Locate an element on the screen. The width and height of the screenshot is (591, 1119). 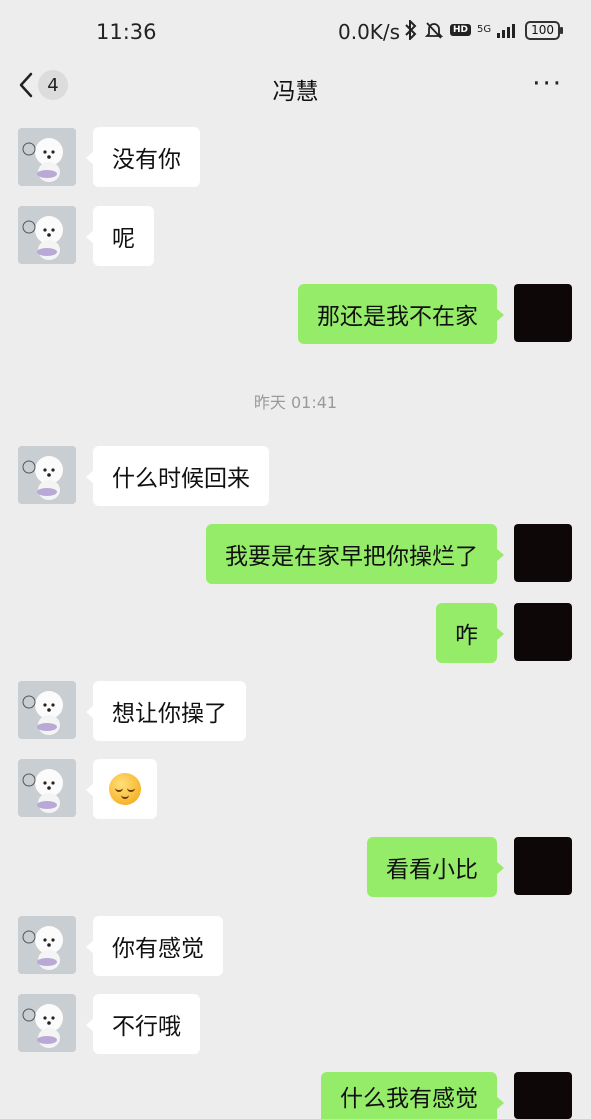
message-bubble-incoming: 想让你操了 is located at coordinates (166, 711).